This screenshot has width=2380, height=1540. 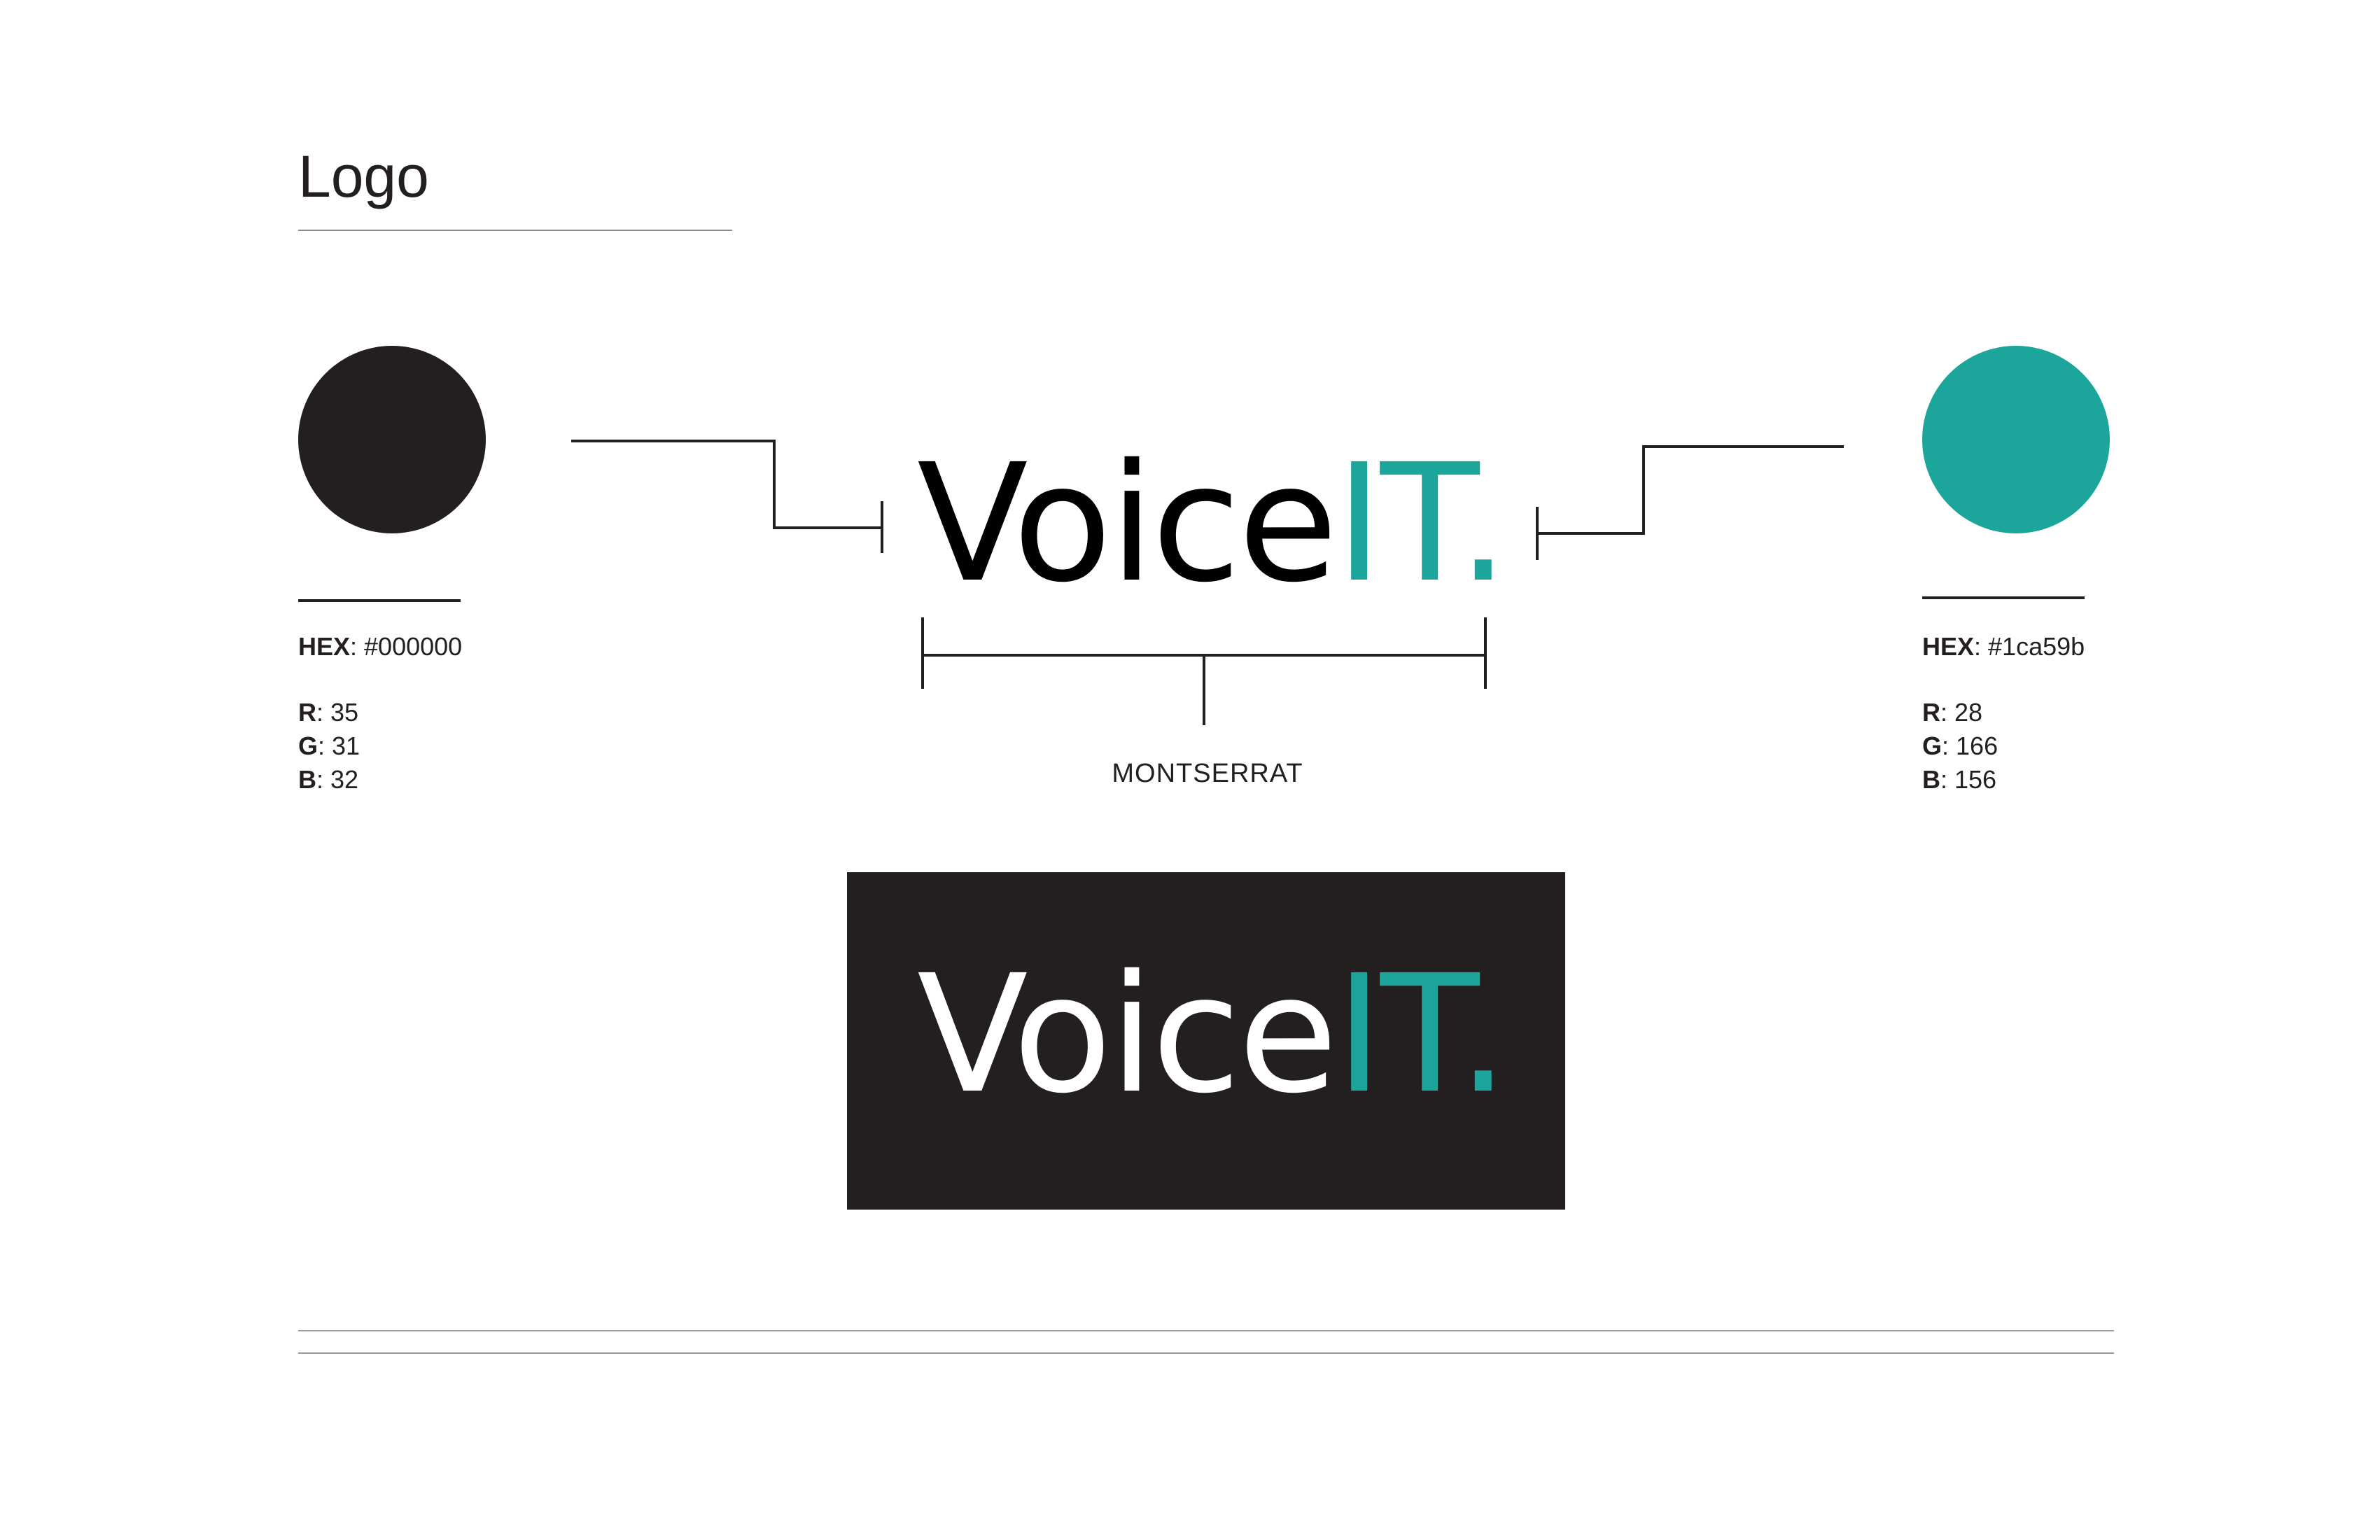 I want to click on footer-divider-top, so click(x=1206, y=1330).